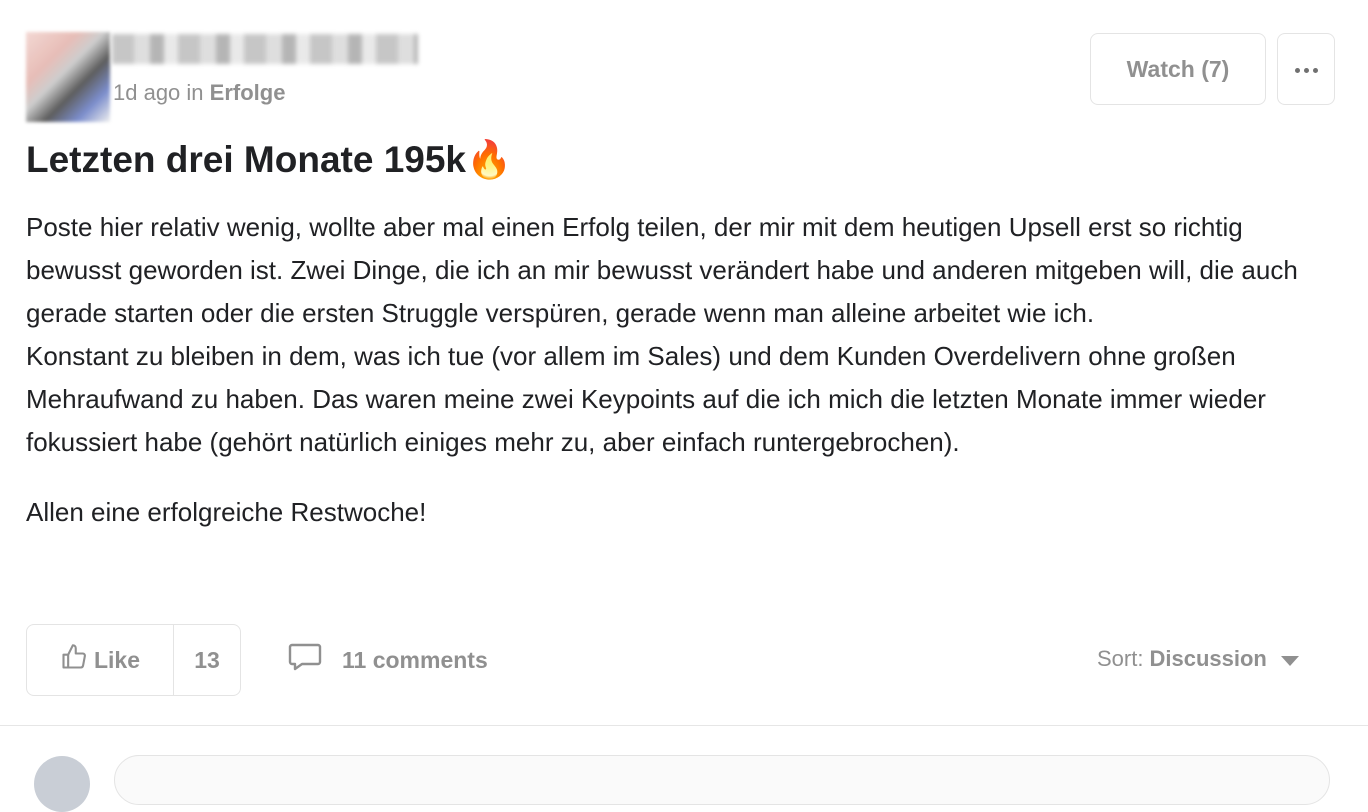 This screenshot has height=812, width=1368. What do you see at coordinates (248, 92) in the screenshot?
I see `post-category-link: Erfolge` at bounding box center [248, 92].